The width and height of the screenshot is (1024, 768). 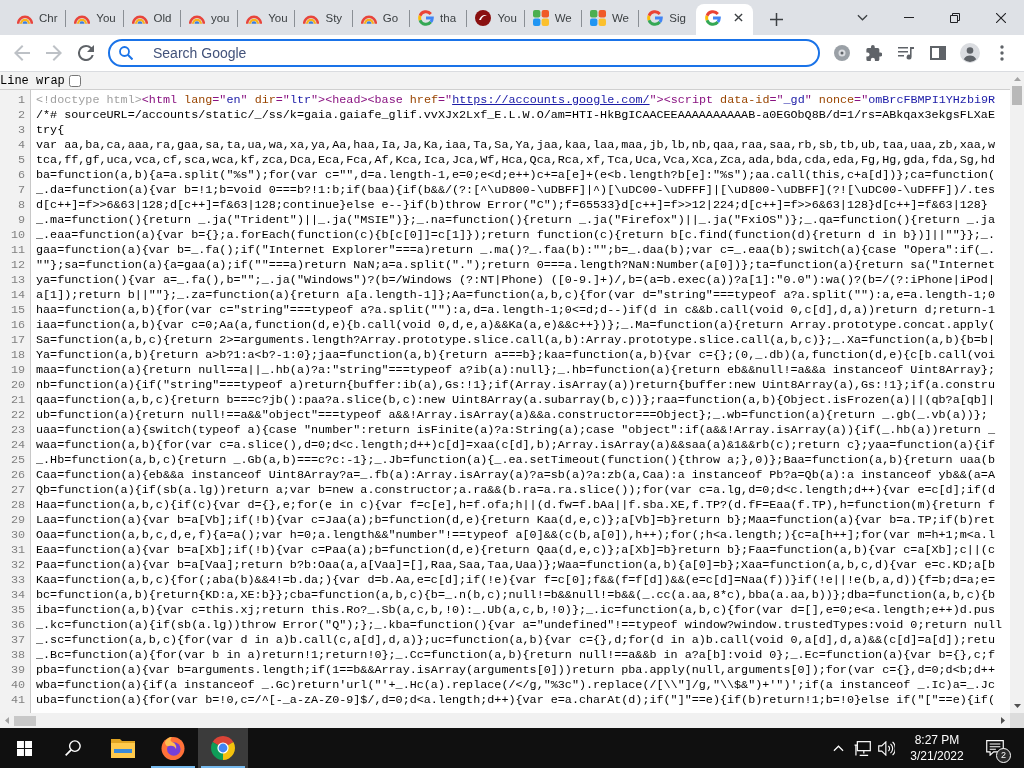 What do you see at coordinates (862, 17) in the screenshot?
I see `chevron-down-icon` at bounding box center [862, 17].